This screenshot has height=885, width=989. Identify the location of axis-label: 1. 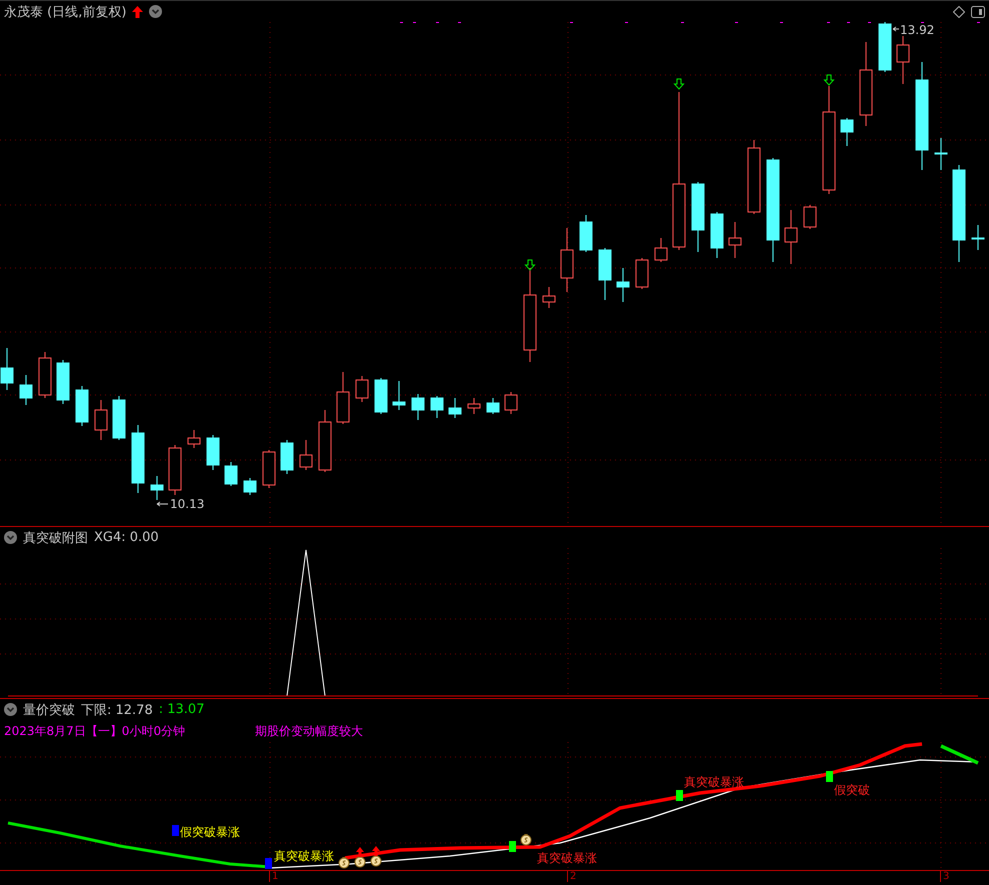
(274, 876).